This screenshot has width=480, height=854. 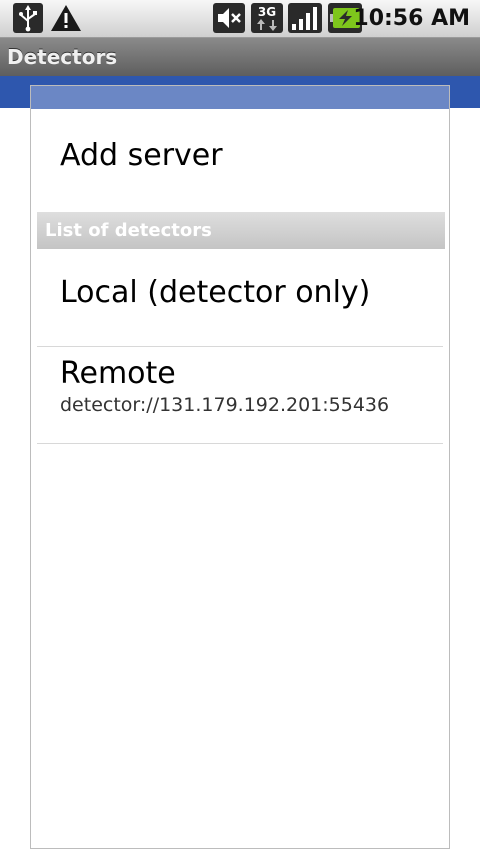 I want to click on list-item-local: Local (detector only), so click(x=240, y=292).